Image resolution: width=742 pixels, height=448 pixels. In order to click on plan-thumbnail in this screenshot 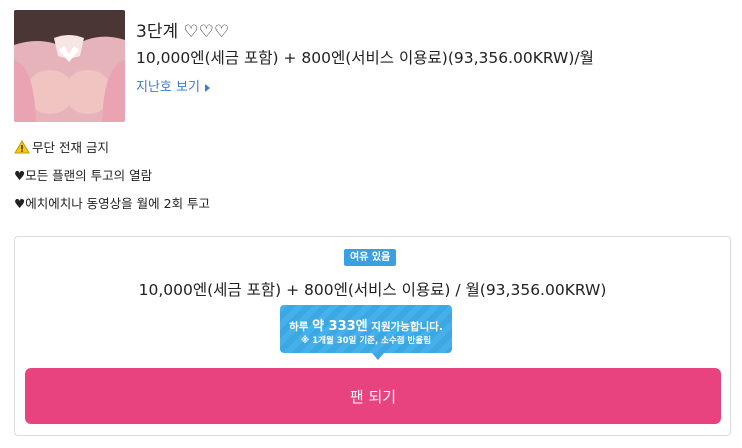, I will do `click(69, 66)`.